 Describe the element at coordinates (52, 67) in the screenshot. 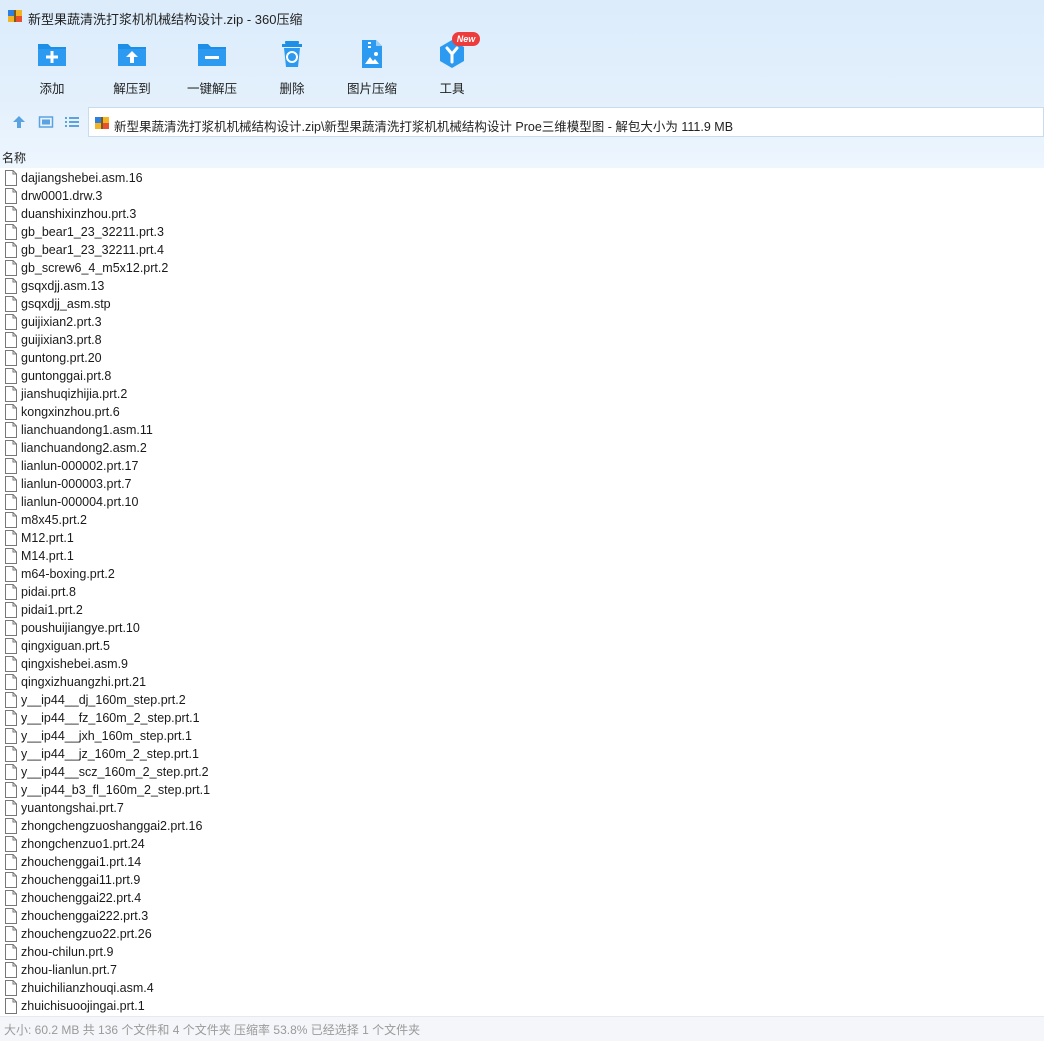

I see `add-button: 添加` at that location.